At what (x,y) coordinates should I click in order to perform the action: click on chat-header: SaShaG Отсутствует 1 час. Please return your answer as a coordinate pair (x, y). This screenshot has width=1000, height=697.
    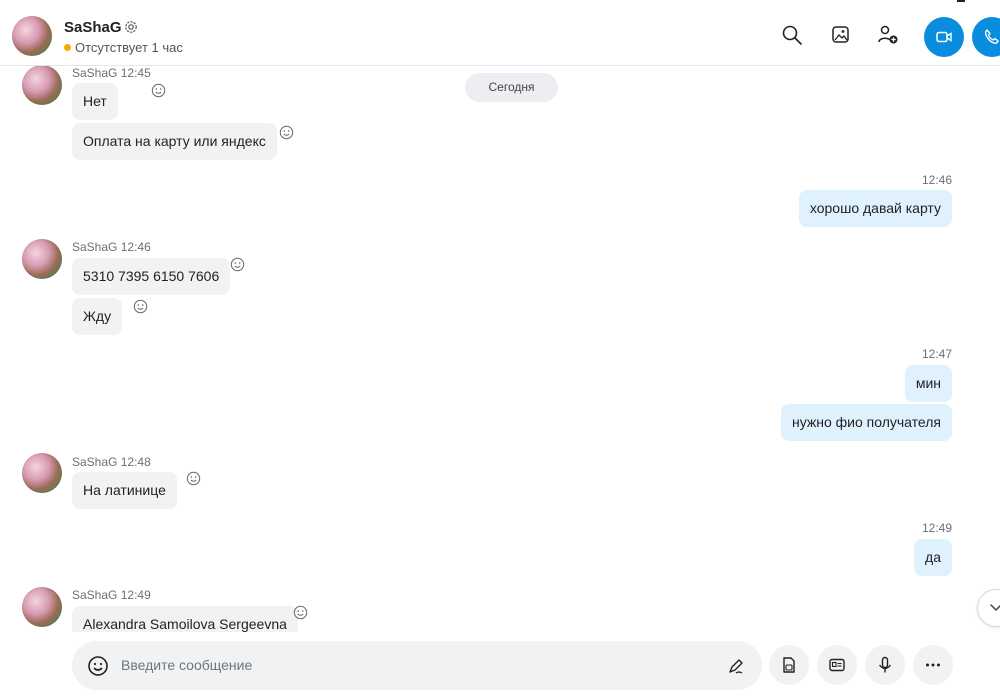
    Looking at the image, I should click on (500, 33).